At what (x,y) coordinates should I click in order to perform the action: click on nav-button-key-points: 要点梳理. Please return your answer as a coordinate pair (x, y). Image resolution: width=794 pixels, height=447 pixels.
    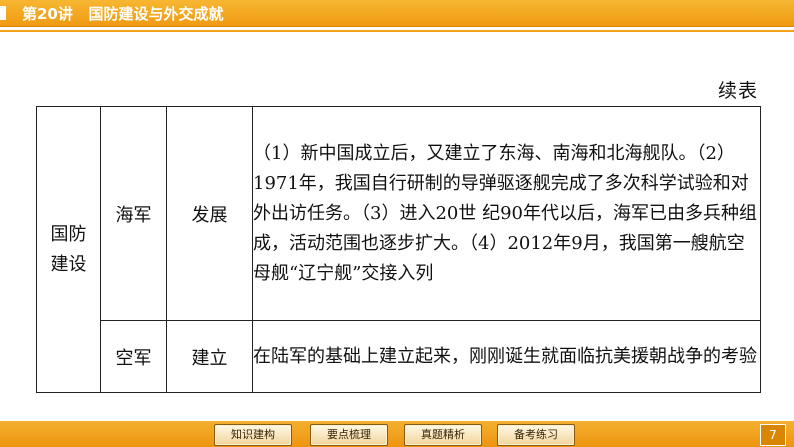
    Looking at the image, I should click on (349, 435).